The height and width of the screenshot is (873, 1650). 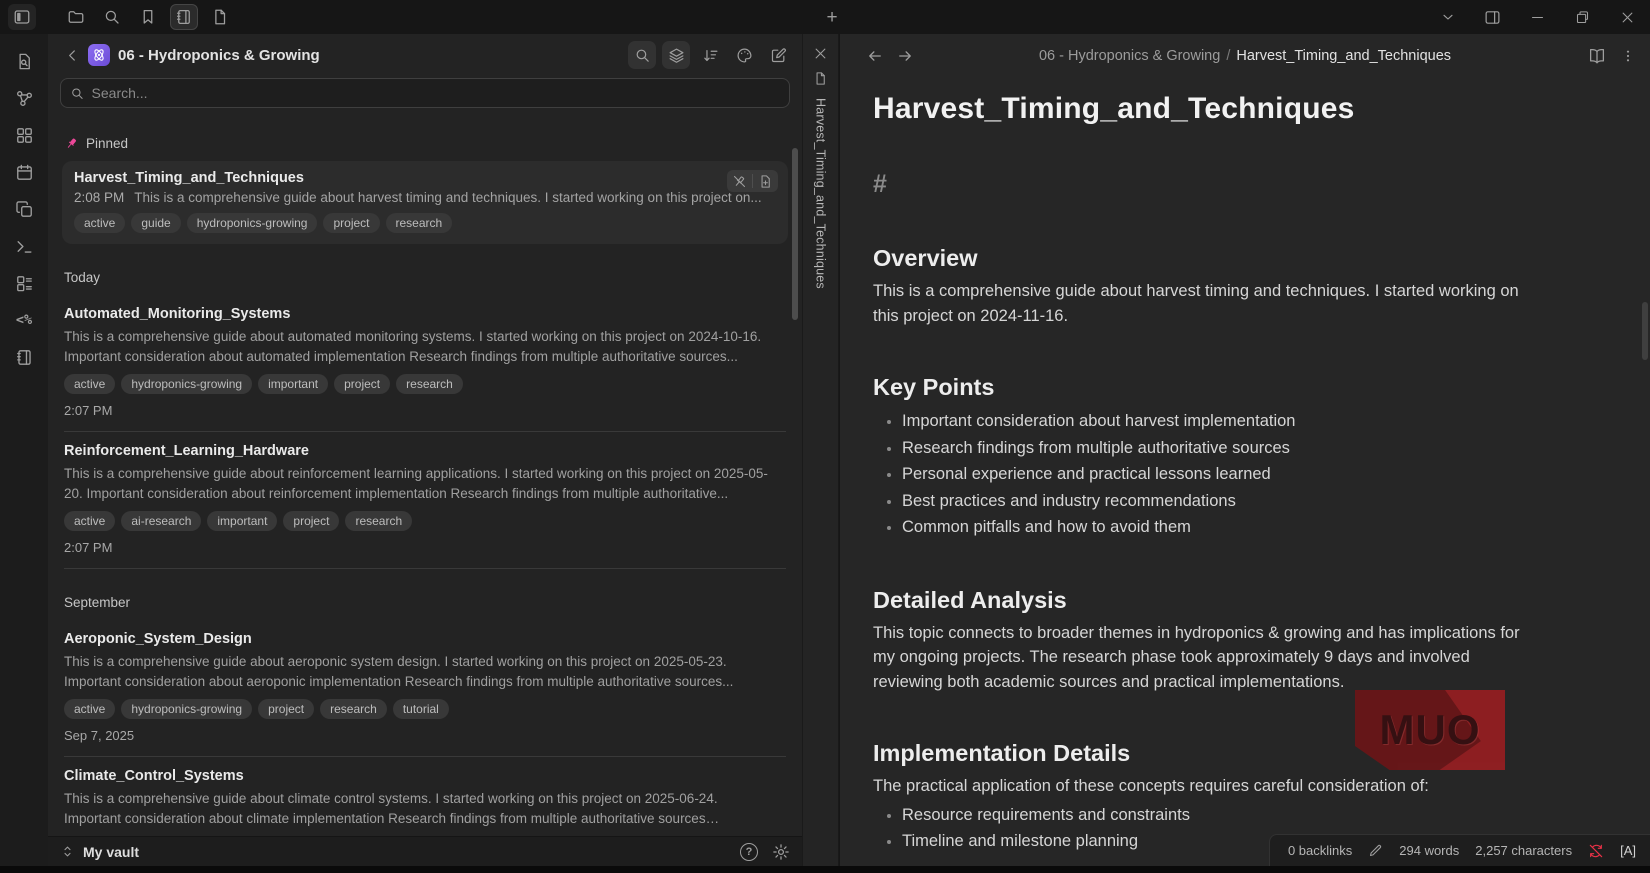 I want to click on bookmarks-button, so click(x=148, y=17).